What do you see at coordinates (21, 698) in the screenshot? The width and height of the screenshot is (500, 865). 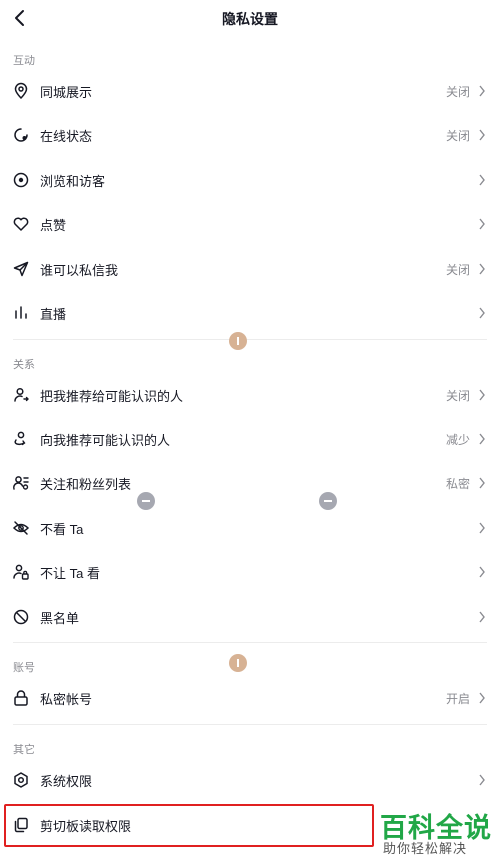 I see `lock-icon` at bounding box center [21, 698].